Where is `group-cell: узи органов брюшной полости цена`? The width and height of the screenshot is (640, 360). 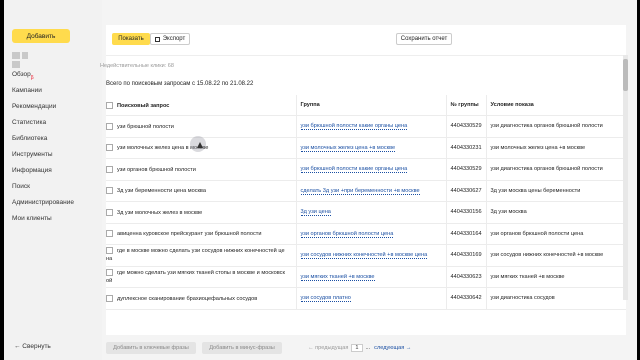 group-cell: узи органов брюшной полости цена is located at coordinates (371, 234).